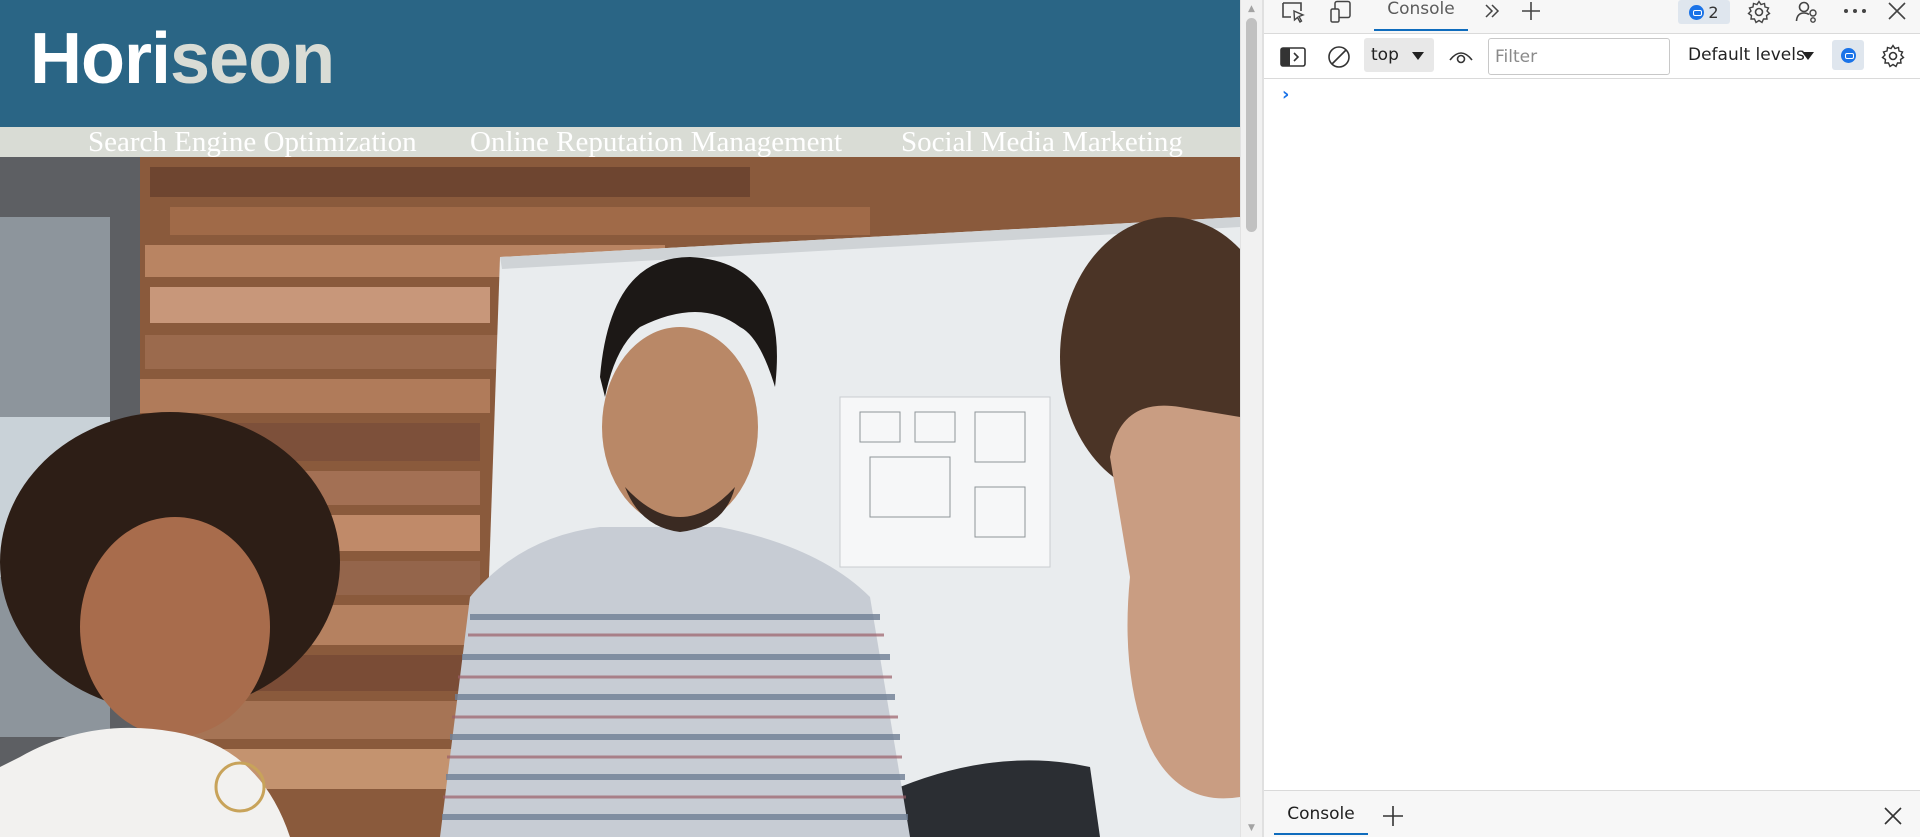 The height and width of the screenshot is (837, 1920). Describe the element at coordinates (1251, 418) in the screenshot. I see `page-scrollbar: ▲ ▼` at that location.